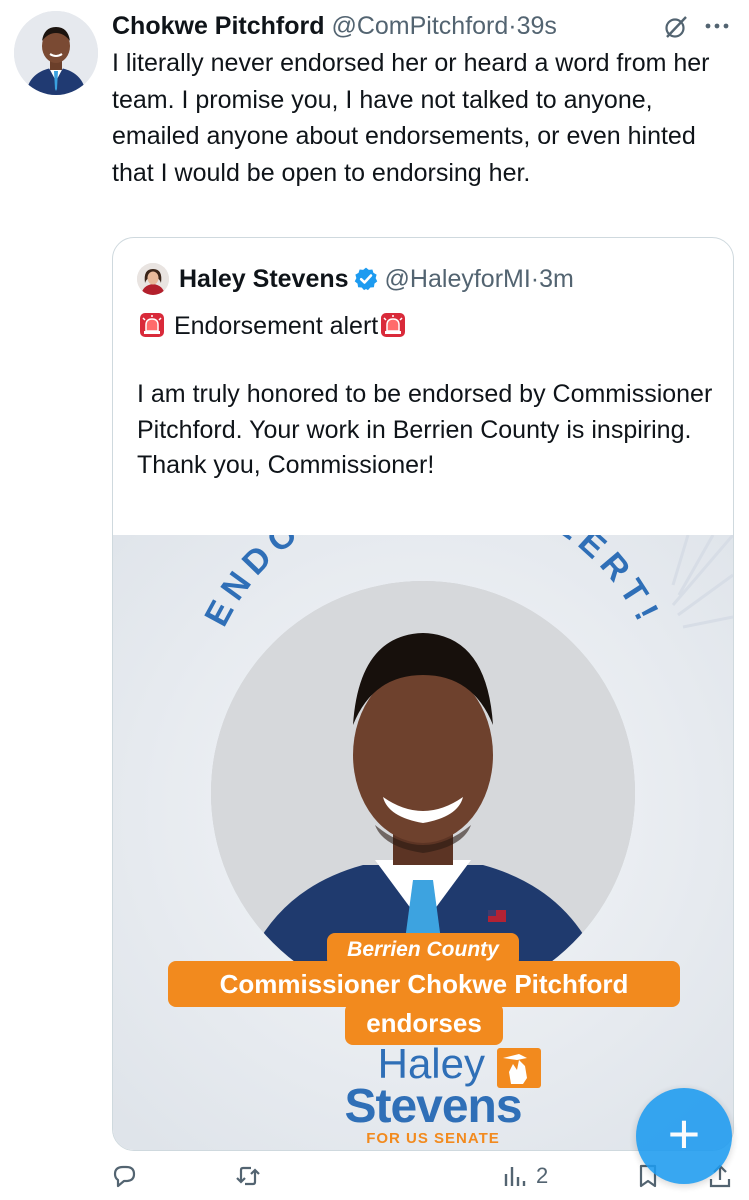 The width and height of the screenshot is (749, 1200). I want to click on author-avatar, so click(56, 53).